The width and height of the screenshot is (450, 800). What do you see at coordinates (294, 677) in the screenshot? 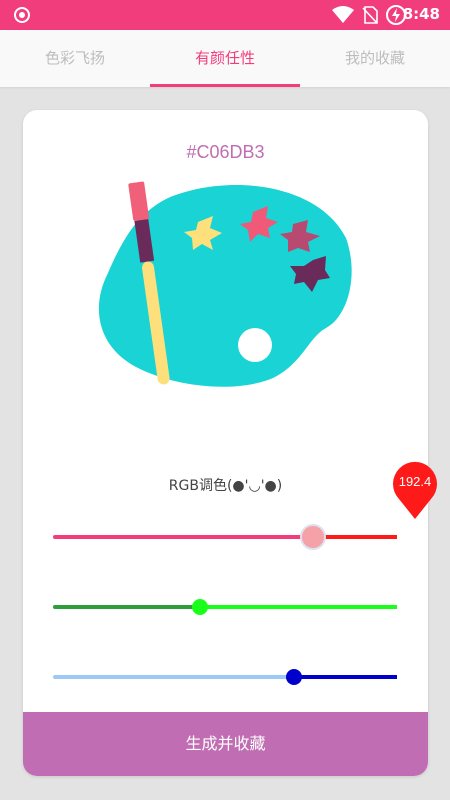
I see `blue-slider-thumb` at bounding box center [294, 677].